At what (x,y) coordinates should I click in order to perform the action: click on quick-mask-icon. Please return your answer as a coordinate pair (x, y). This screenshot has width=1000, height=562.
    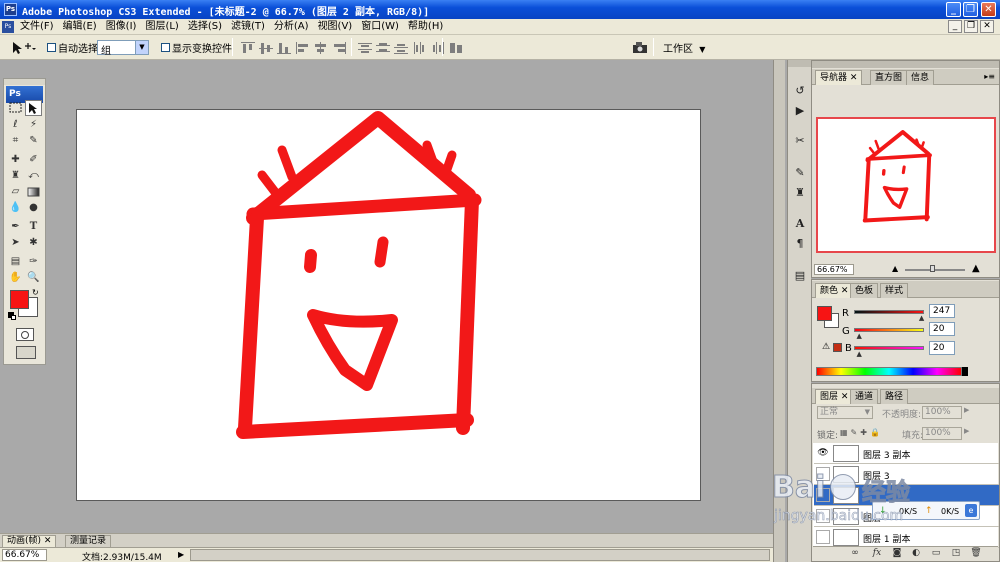
    Looking at the image, I should click on (25, 334).